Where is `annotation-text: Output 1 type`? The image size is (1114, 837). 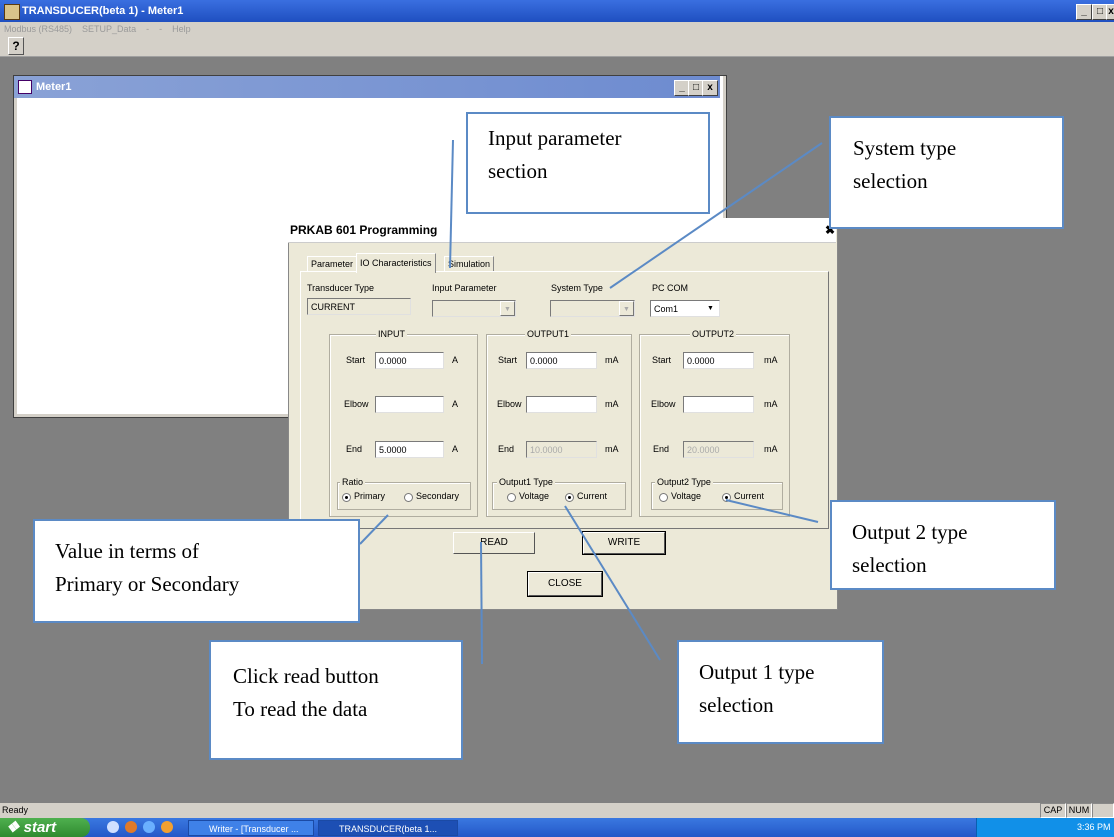
annotation-text: Output 1 type is located at coordinates (757, 672).